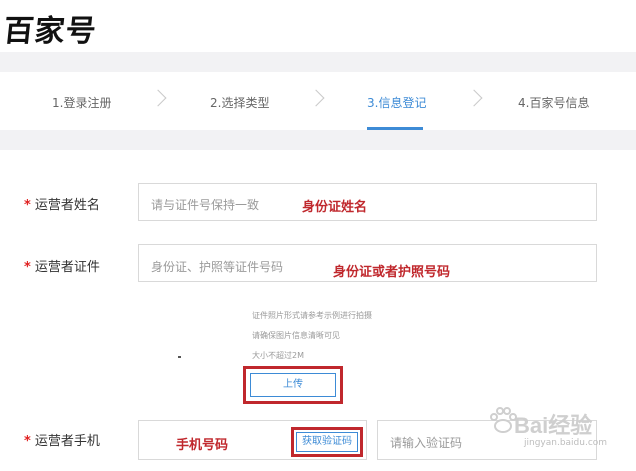 The height and width of the screenshot is (471, 636). What do you see at coordinates (396, 102) in the screenshot?
I see `step-info-registration: 3.信息登记` at bounding box center [396, 102].